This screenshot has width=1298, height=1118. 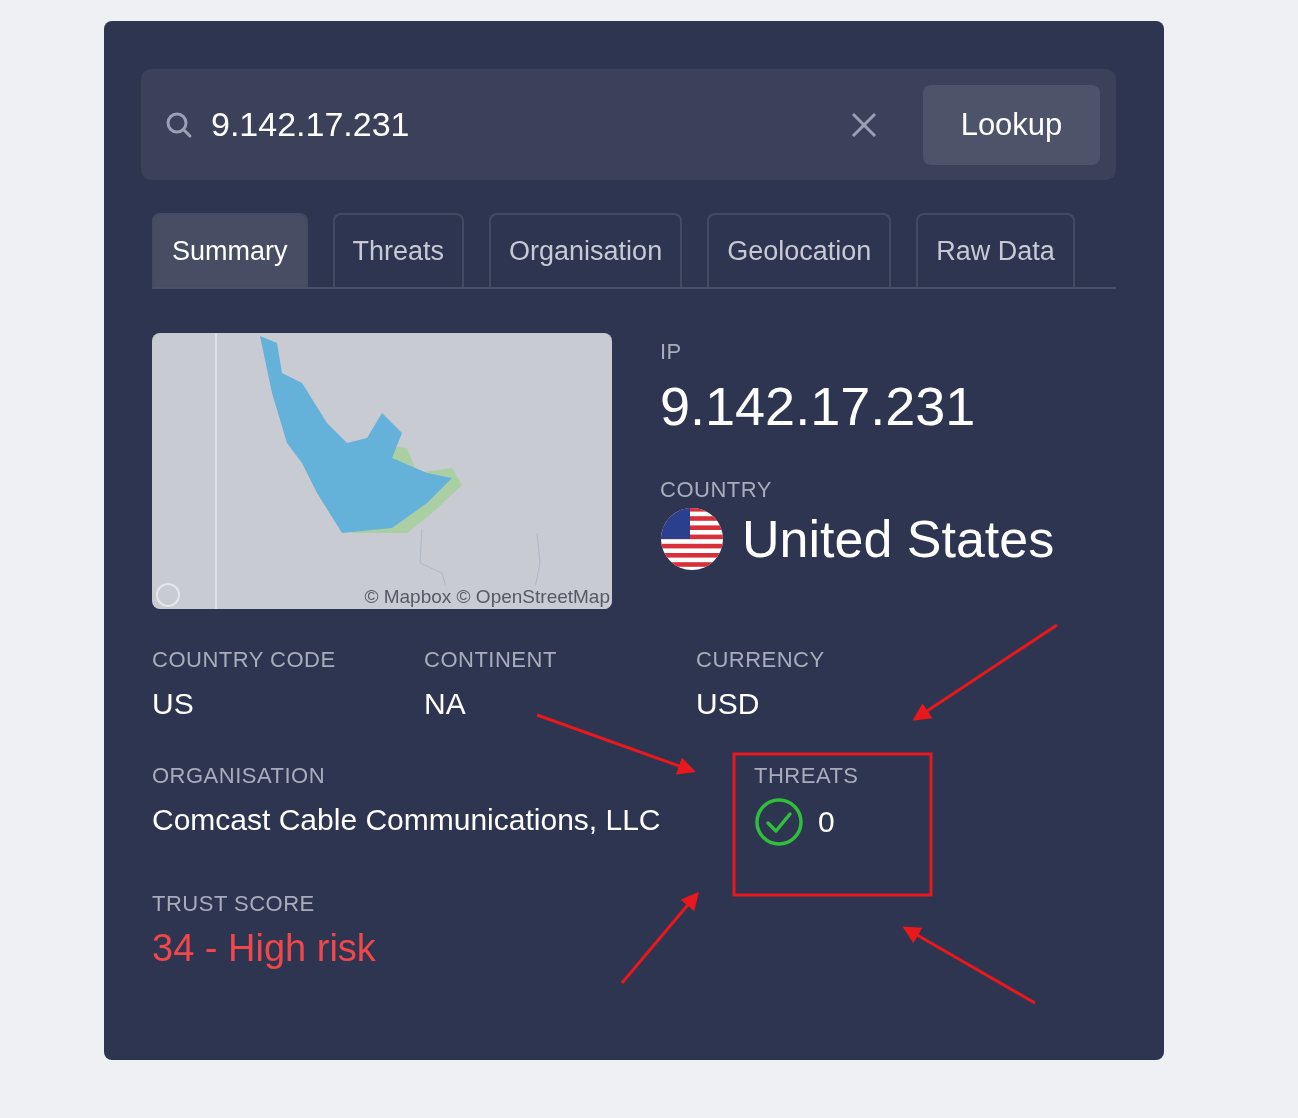 What do you see at coordinates (179, 124) in the screenshot?
I see `search-icon` at bounding box center [179, 124].